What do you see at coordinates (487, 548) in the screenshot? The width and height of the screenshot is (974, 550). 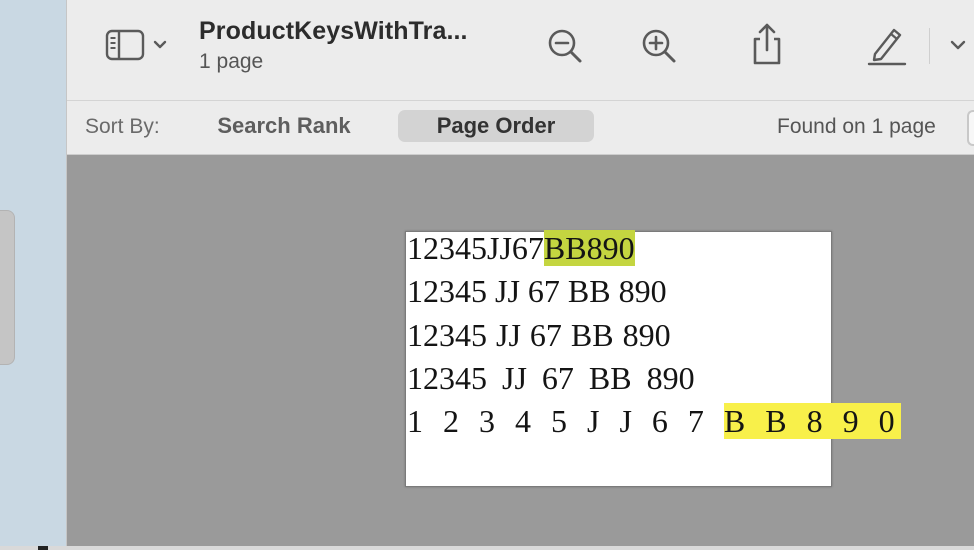 I see `dock-edge` at bounding box center [487, 548].